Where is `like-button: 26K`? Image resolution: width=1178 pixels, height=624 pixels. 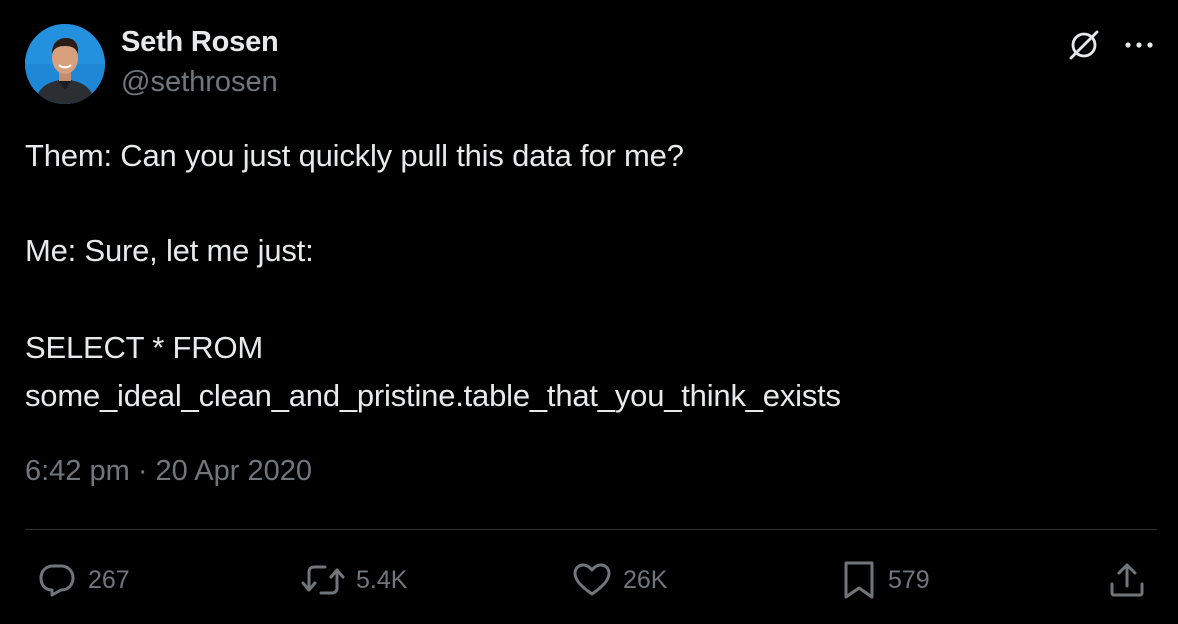 like-button: 26K is located at coordinates (619, 580).